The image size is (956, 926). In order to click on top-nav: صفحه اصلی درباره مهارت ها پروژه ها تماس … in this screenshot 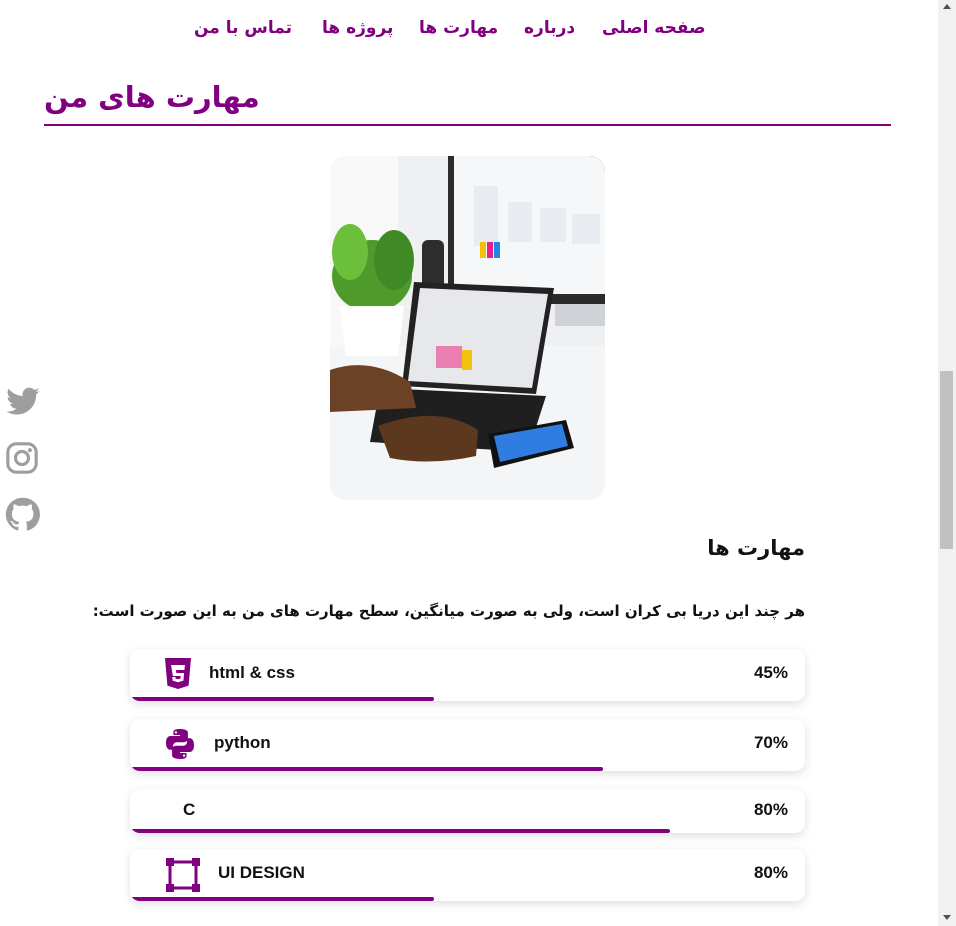, I will do `click(469, 30)`.